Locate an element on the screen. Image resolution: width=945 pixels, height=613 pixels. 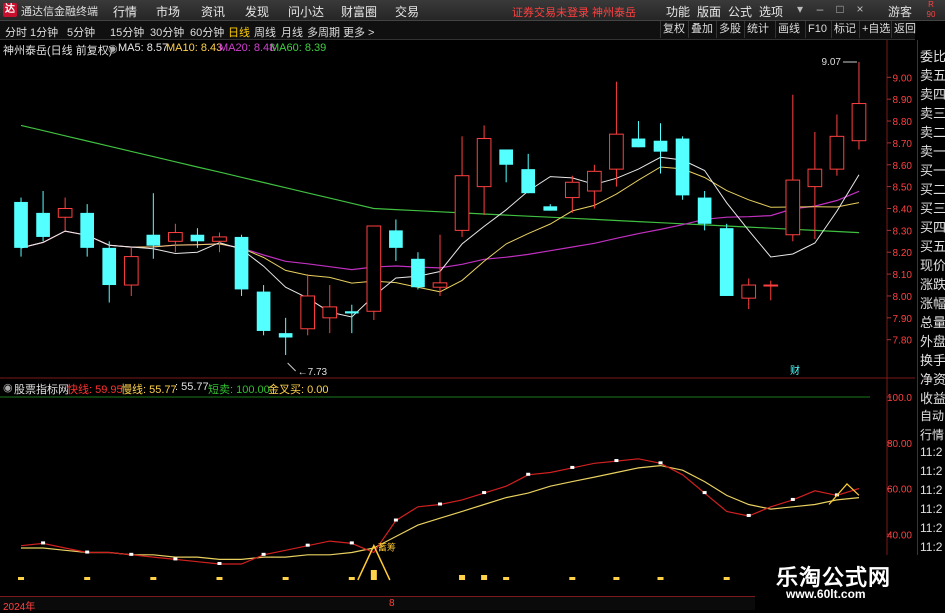
sidebar-item: 卖二 is located at coordinates (932, 131).